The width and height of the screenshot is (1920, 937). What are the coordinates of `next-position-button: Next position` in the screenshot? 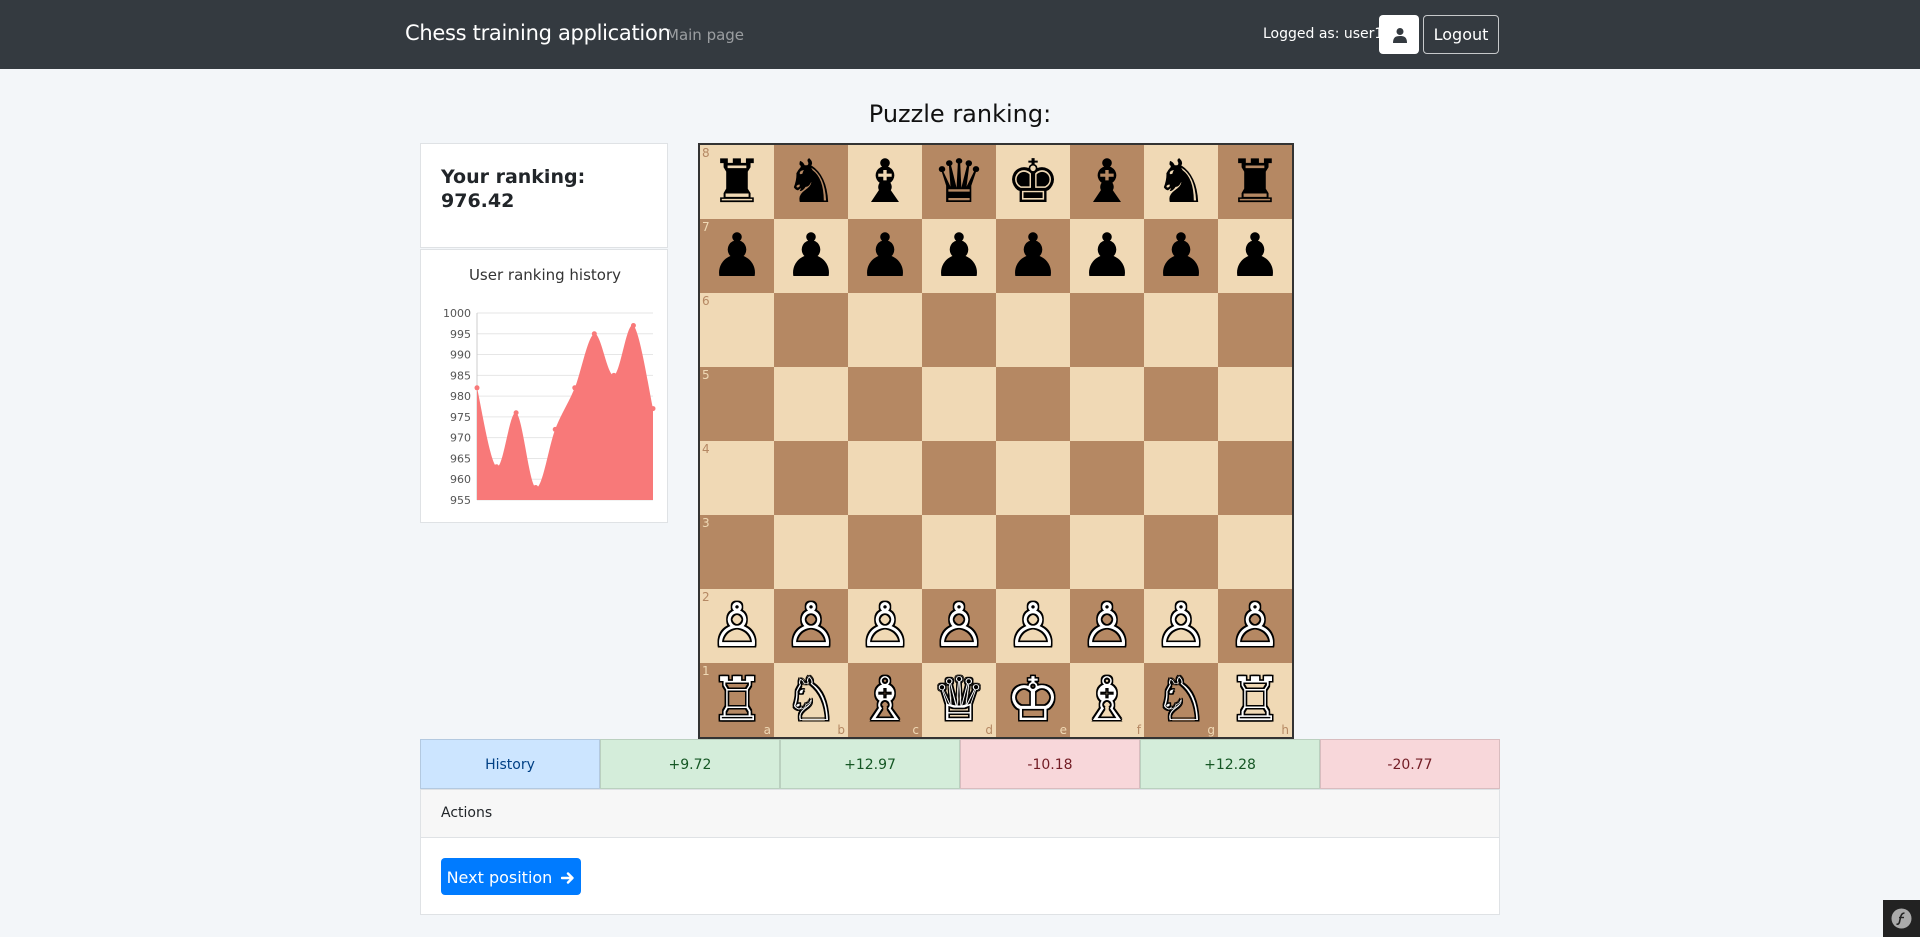 It's located at (511, 876).